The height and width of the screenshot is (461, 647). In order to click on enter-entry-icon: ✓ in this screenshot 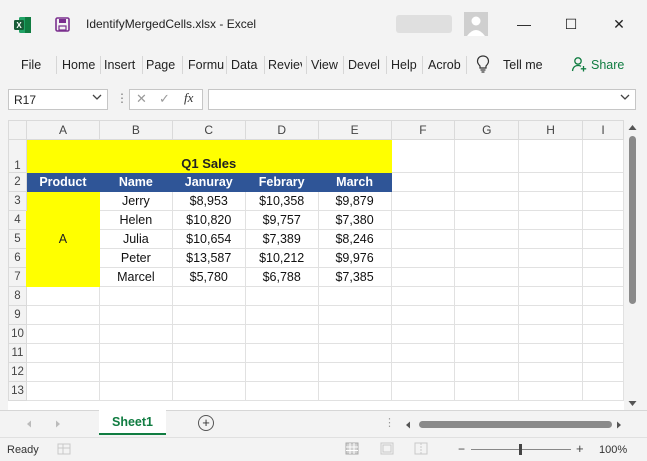, I will do `click(164, 99)`.